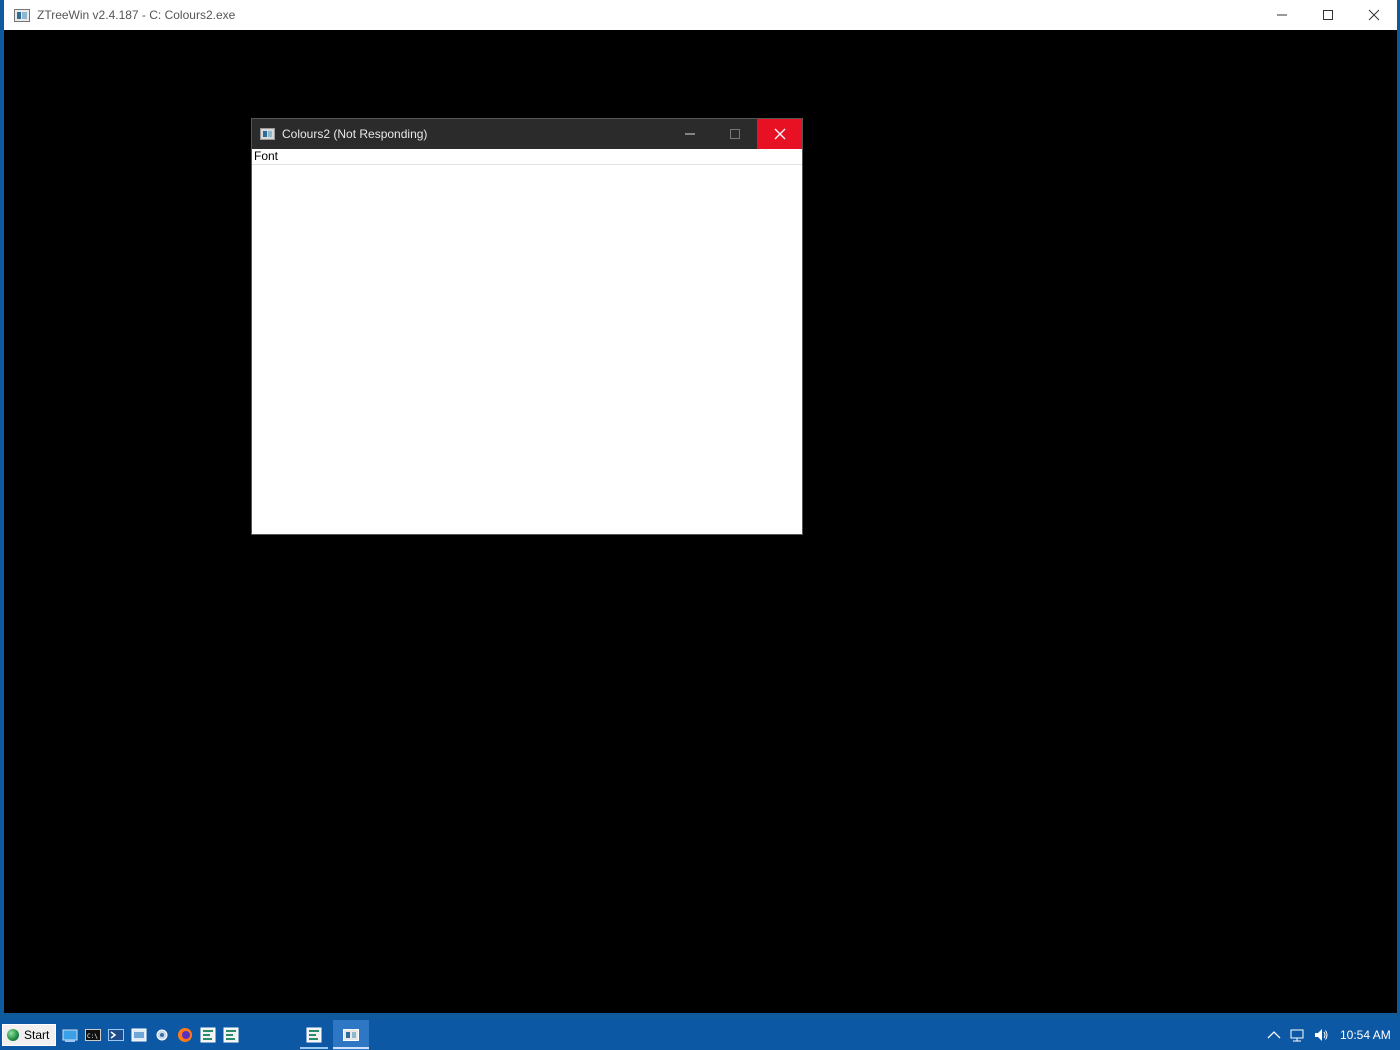 Image resolution: width=1400 pixels, height=1050 pixels. What do you see at coordinates (267, 134) in the screenshot?
I see `colours2-app-icon` at bounding box center [267, 134].